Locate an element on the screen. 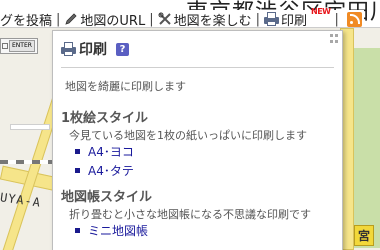  panel-intro: 地図を綺麗に印刷します is located at coordinates (125, 86).